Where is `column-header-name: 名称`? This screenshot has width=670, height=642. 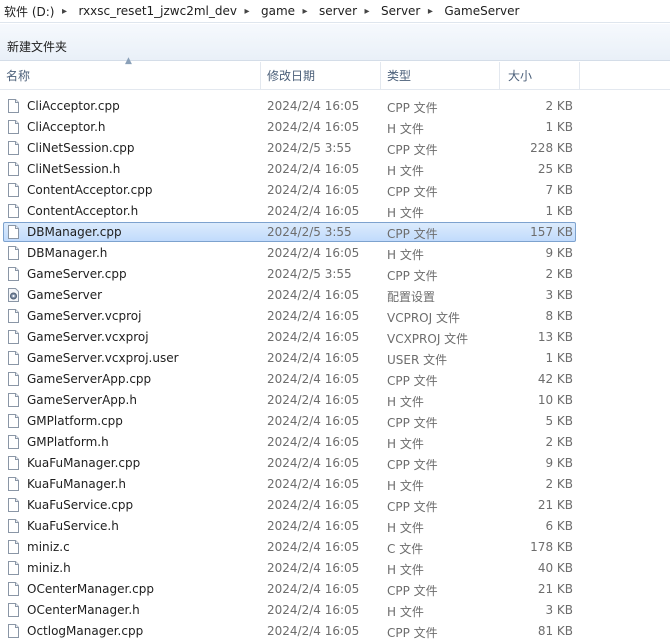 column-header-name: 名称 is located at coordinates (130, 75).